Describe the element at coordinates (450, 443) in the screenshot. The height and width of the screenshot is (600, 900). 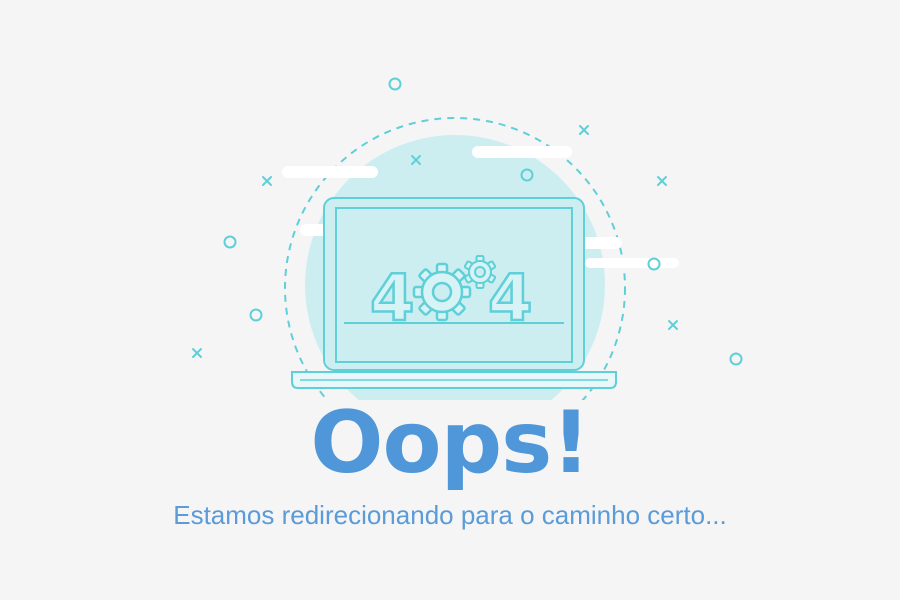
I see `error-headline: Oops!` at that location.